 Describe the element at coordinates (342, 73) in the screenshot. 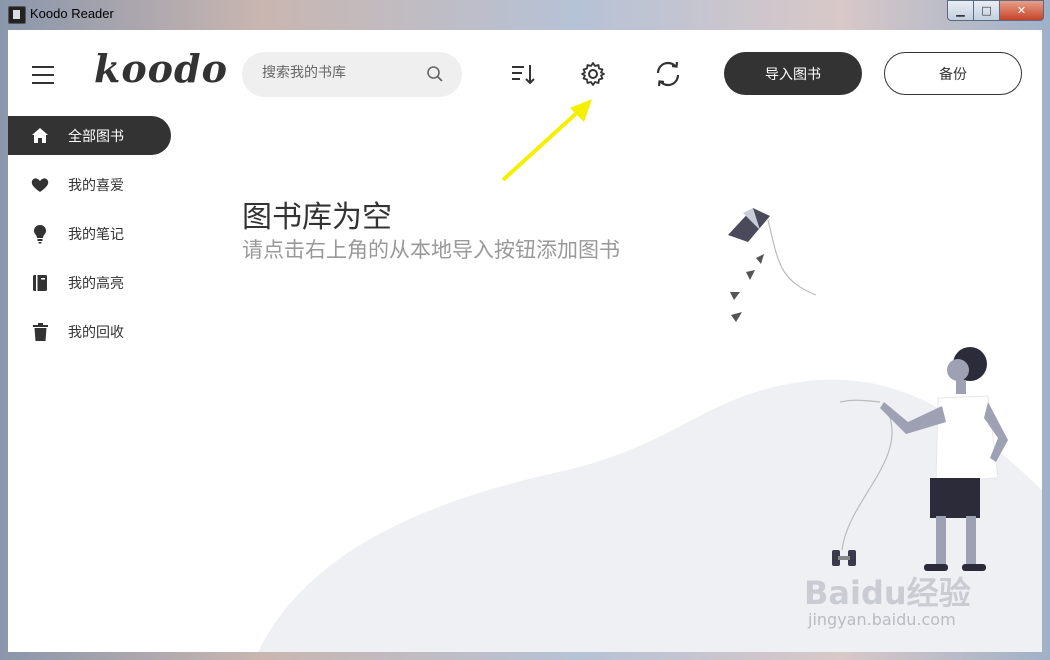

I see `search-input` at that location.